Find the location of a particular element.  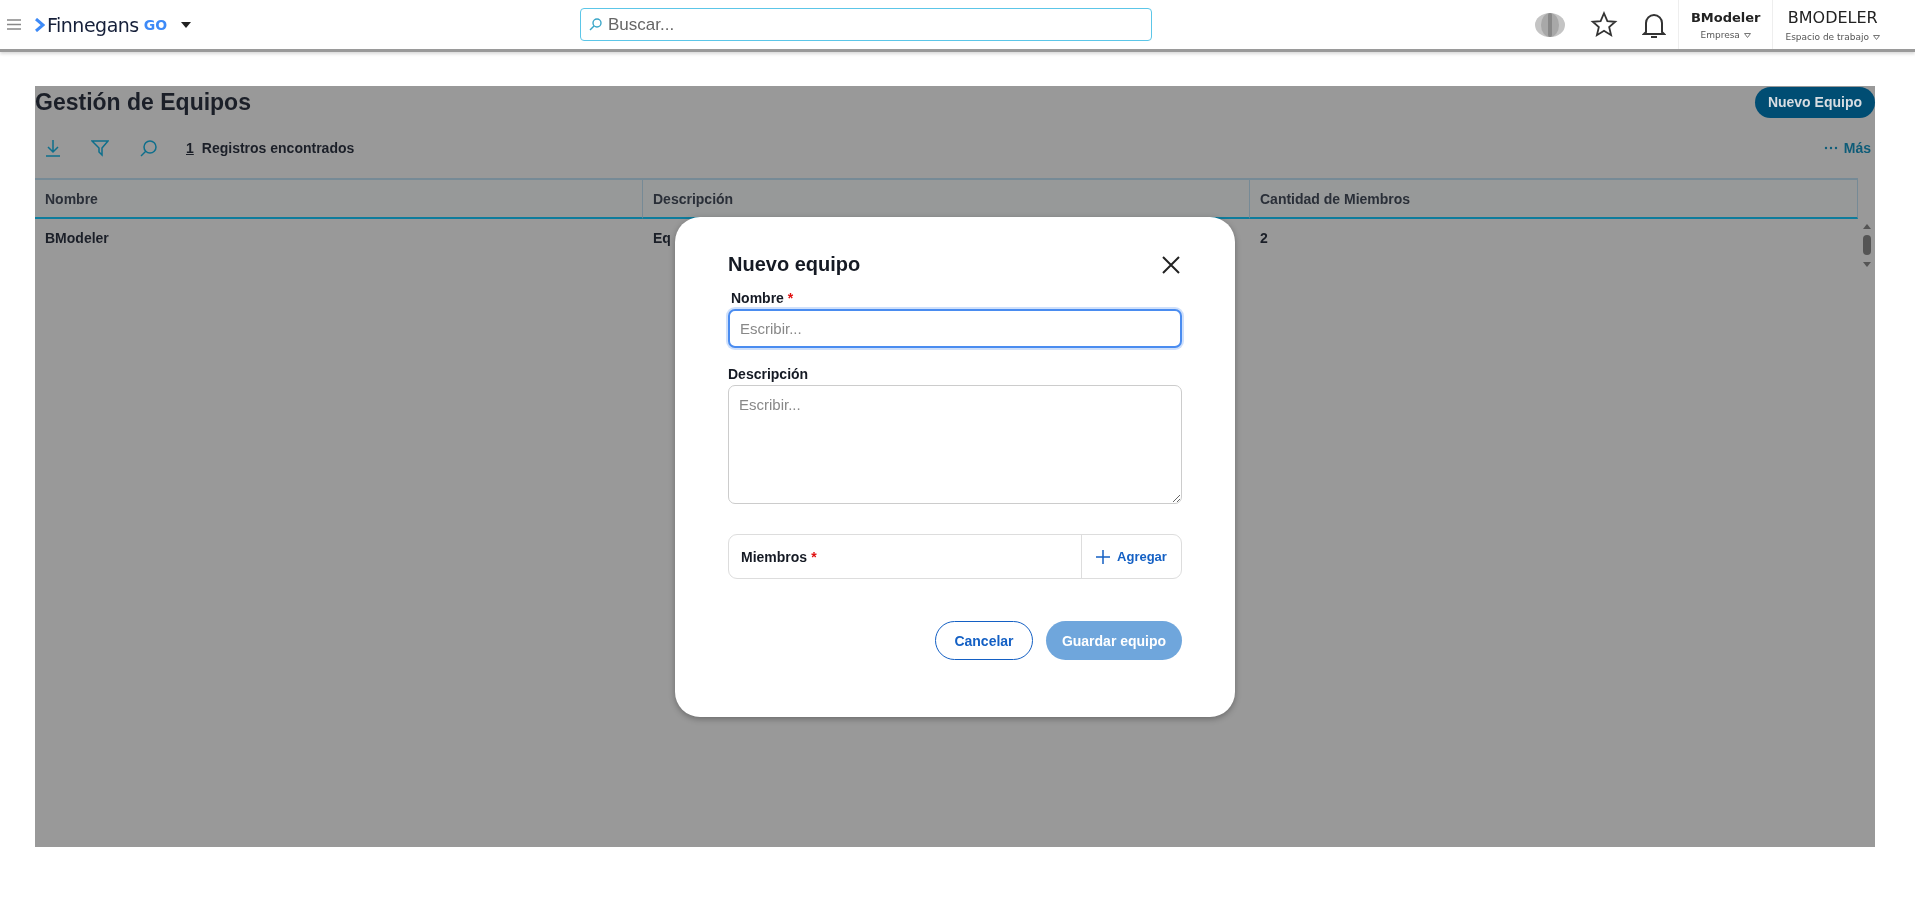

column-header: Nombre is located at coordinates (339, 198).